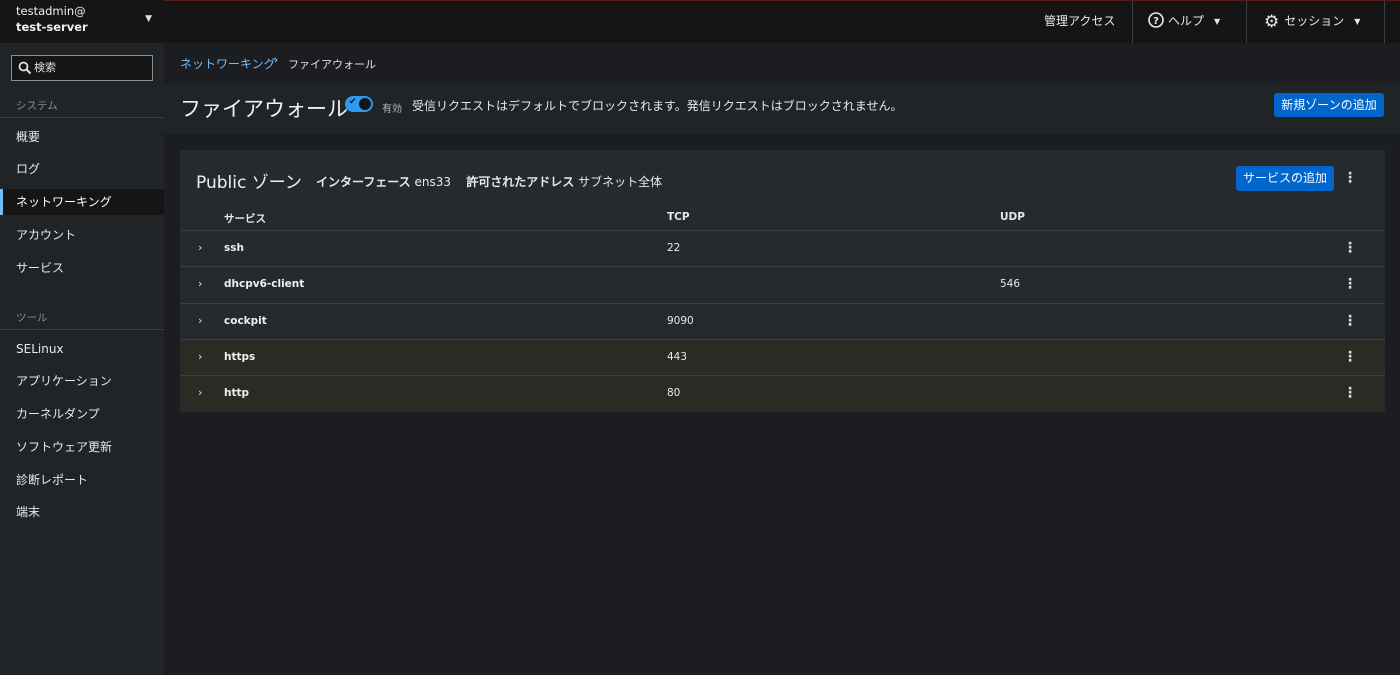 The height and width of the screenshot is (675, 1400). What do you see at coordinates (228, 63) in the screenshot?
I see `breadcrumb-link-networking: ネットワーキング` at bounding box center [228, 63].